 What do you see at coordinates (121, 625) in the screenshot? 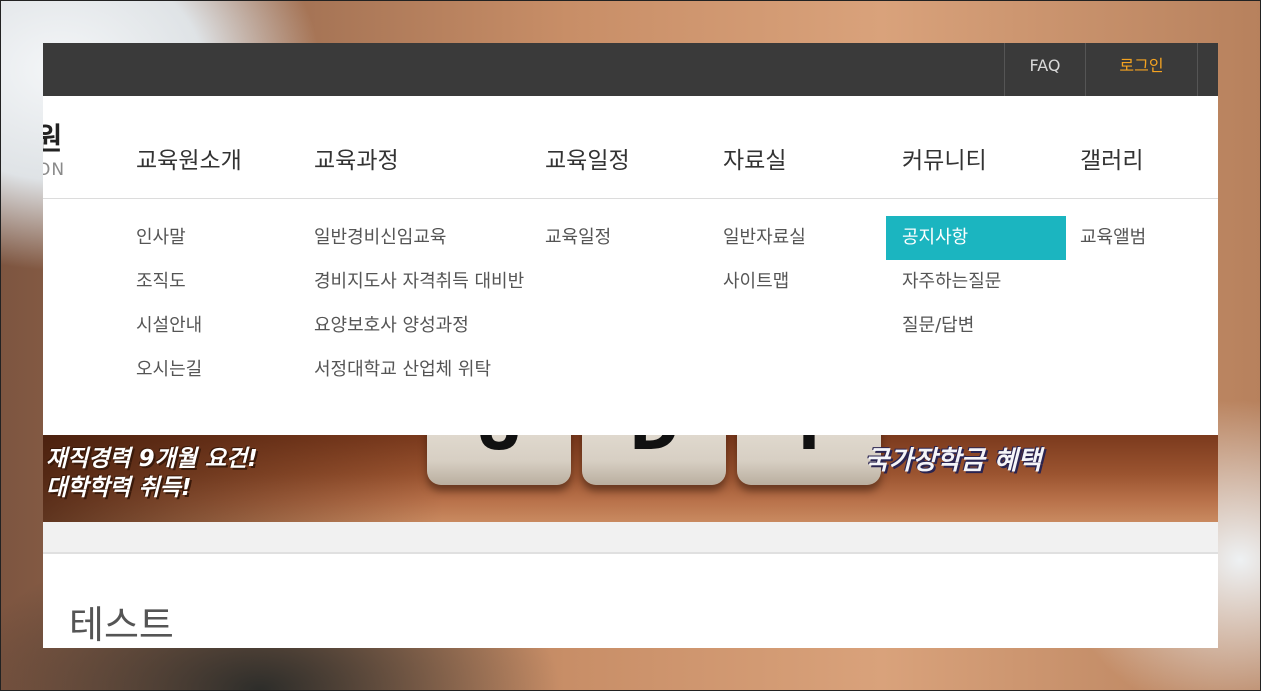
I see `page-title: 테스트` at bounding box center [121, 625].